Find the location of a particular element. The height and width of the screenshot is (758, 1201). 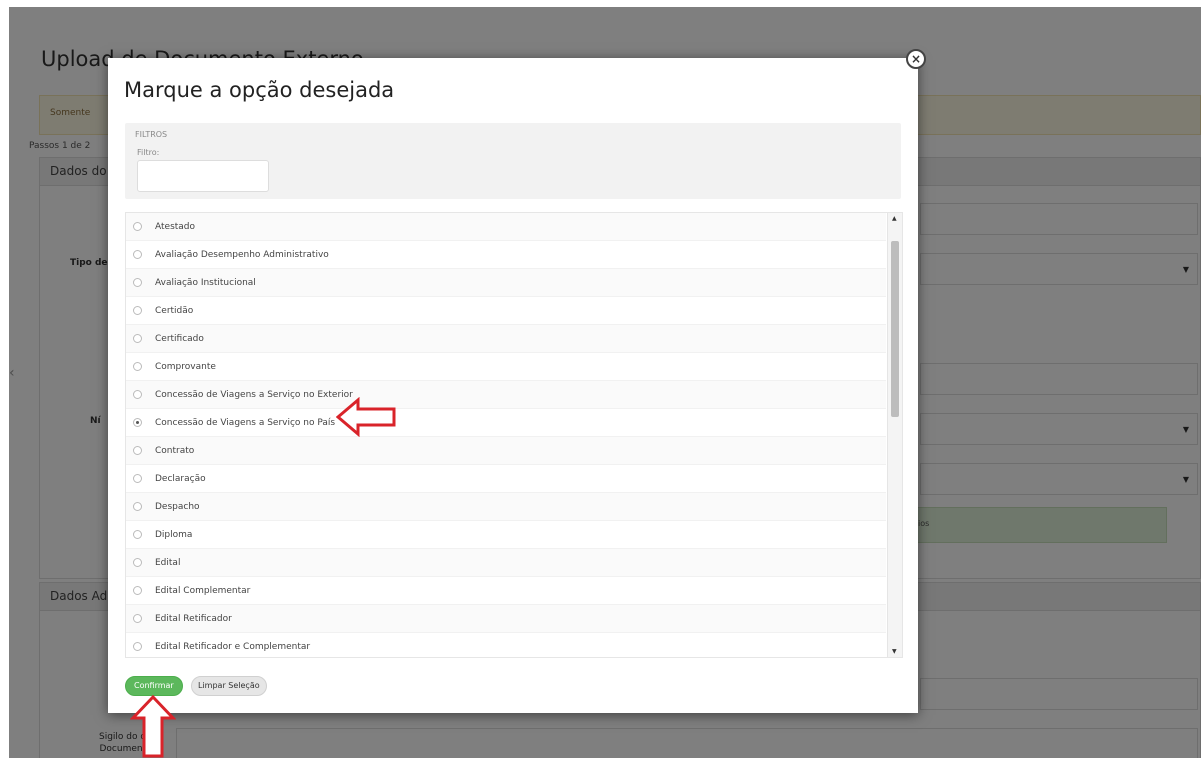

list-item: Avaliação Desempenho Administrativo is located at coordinates (506, 255).